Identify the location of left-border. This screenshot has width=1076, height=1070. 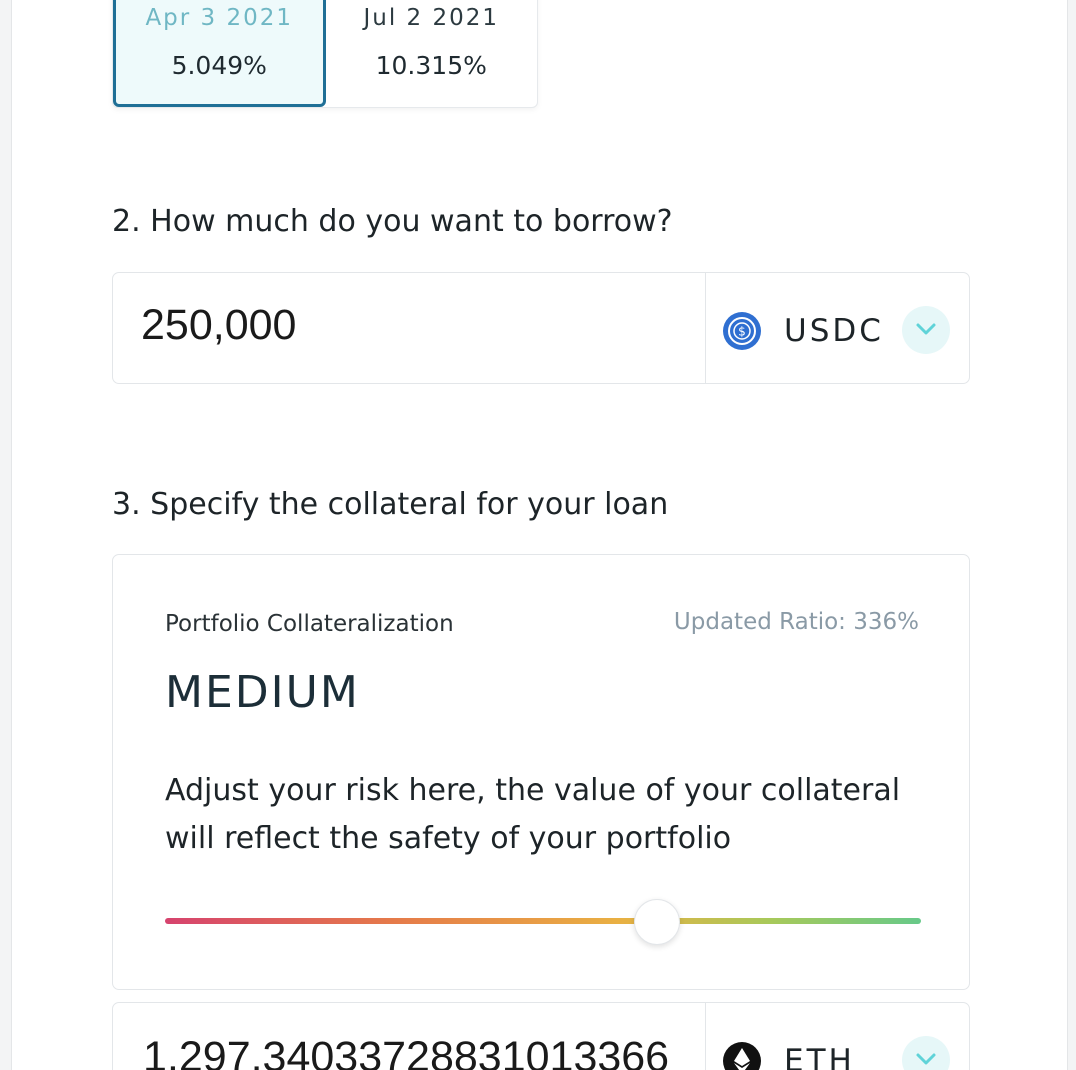
(6, 535).